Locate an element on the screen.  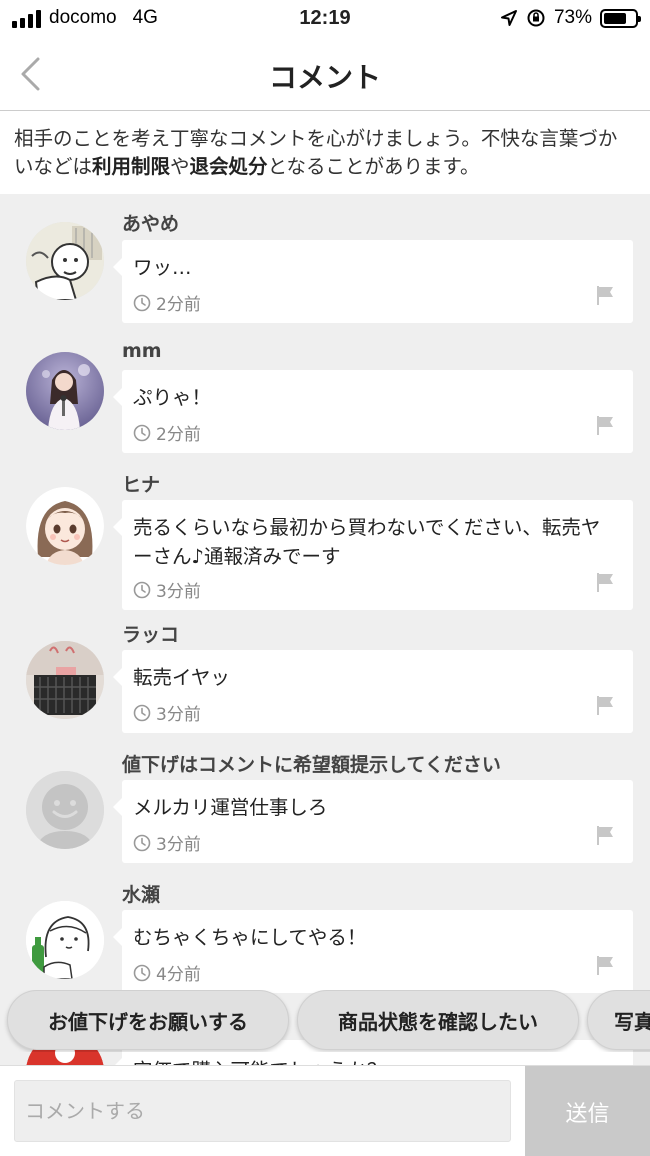
quick-reply-chip: 商品状態を確認したい is located at coordinates (438, 1020).